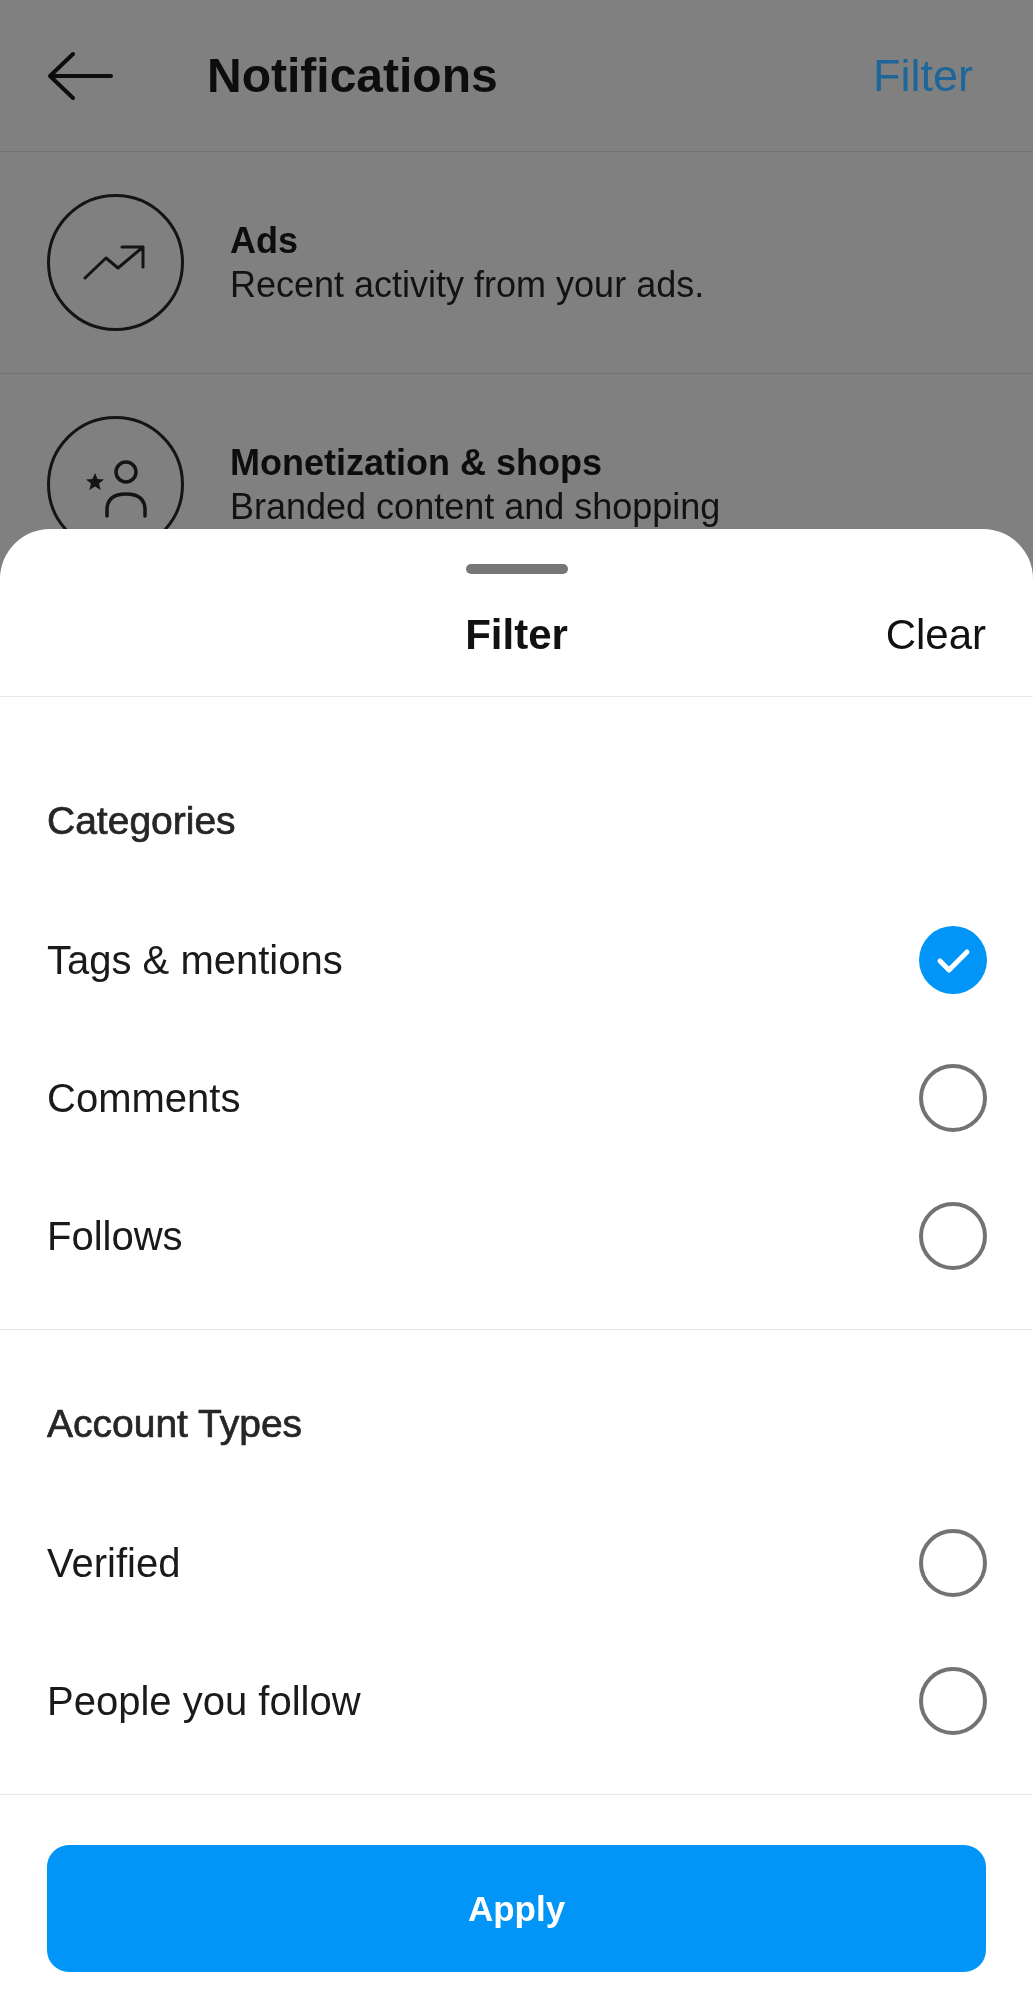  I want to click on option-label: Comments, so click(144, 1098).